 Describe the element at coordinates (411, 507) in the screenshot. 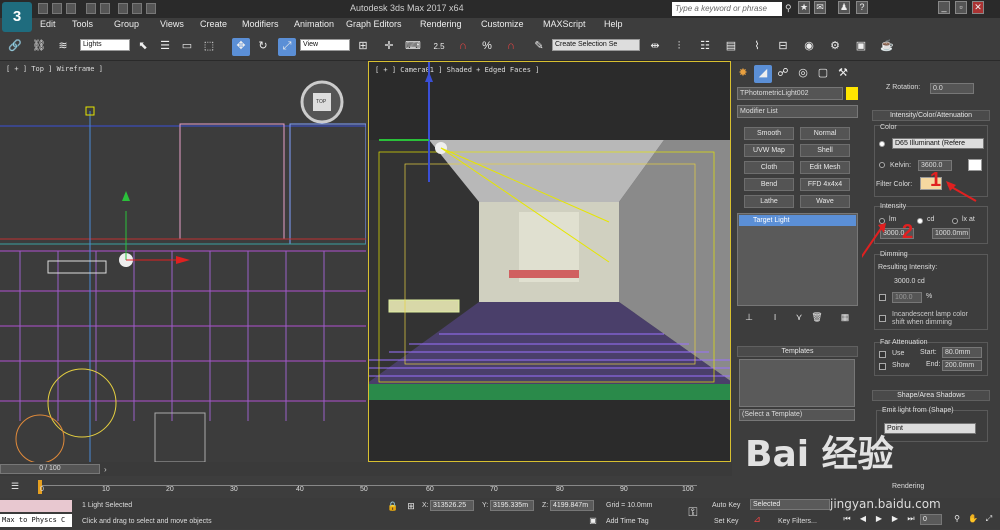

I see `absolute-mode-icon: ⊞` at that location.